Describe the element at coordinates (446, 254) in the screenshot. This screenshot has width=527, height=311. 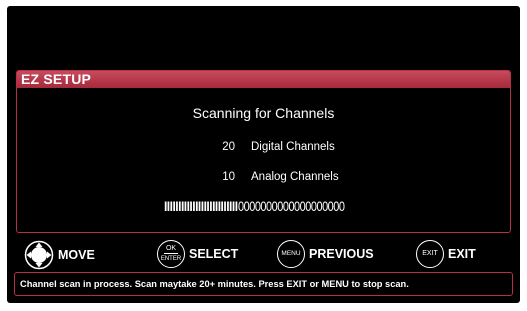
I see `legend-exit: EXIT EXIT` at that location.